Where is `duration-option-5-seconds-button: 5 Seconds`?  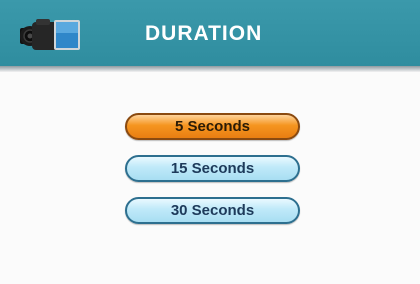
duration-option-5-seconds-button: 5 Seconds is located at coordinates (212, 126).